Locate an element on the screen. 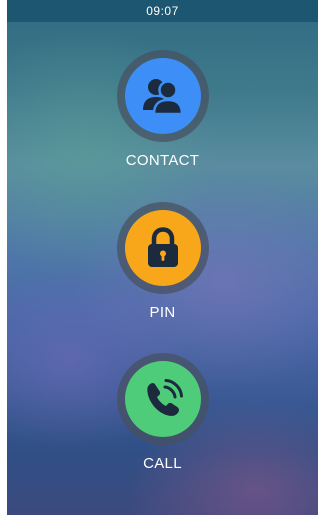 This screenshot has height=515, width=325. call-button-ring is located at coordinates (162, 399).